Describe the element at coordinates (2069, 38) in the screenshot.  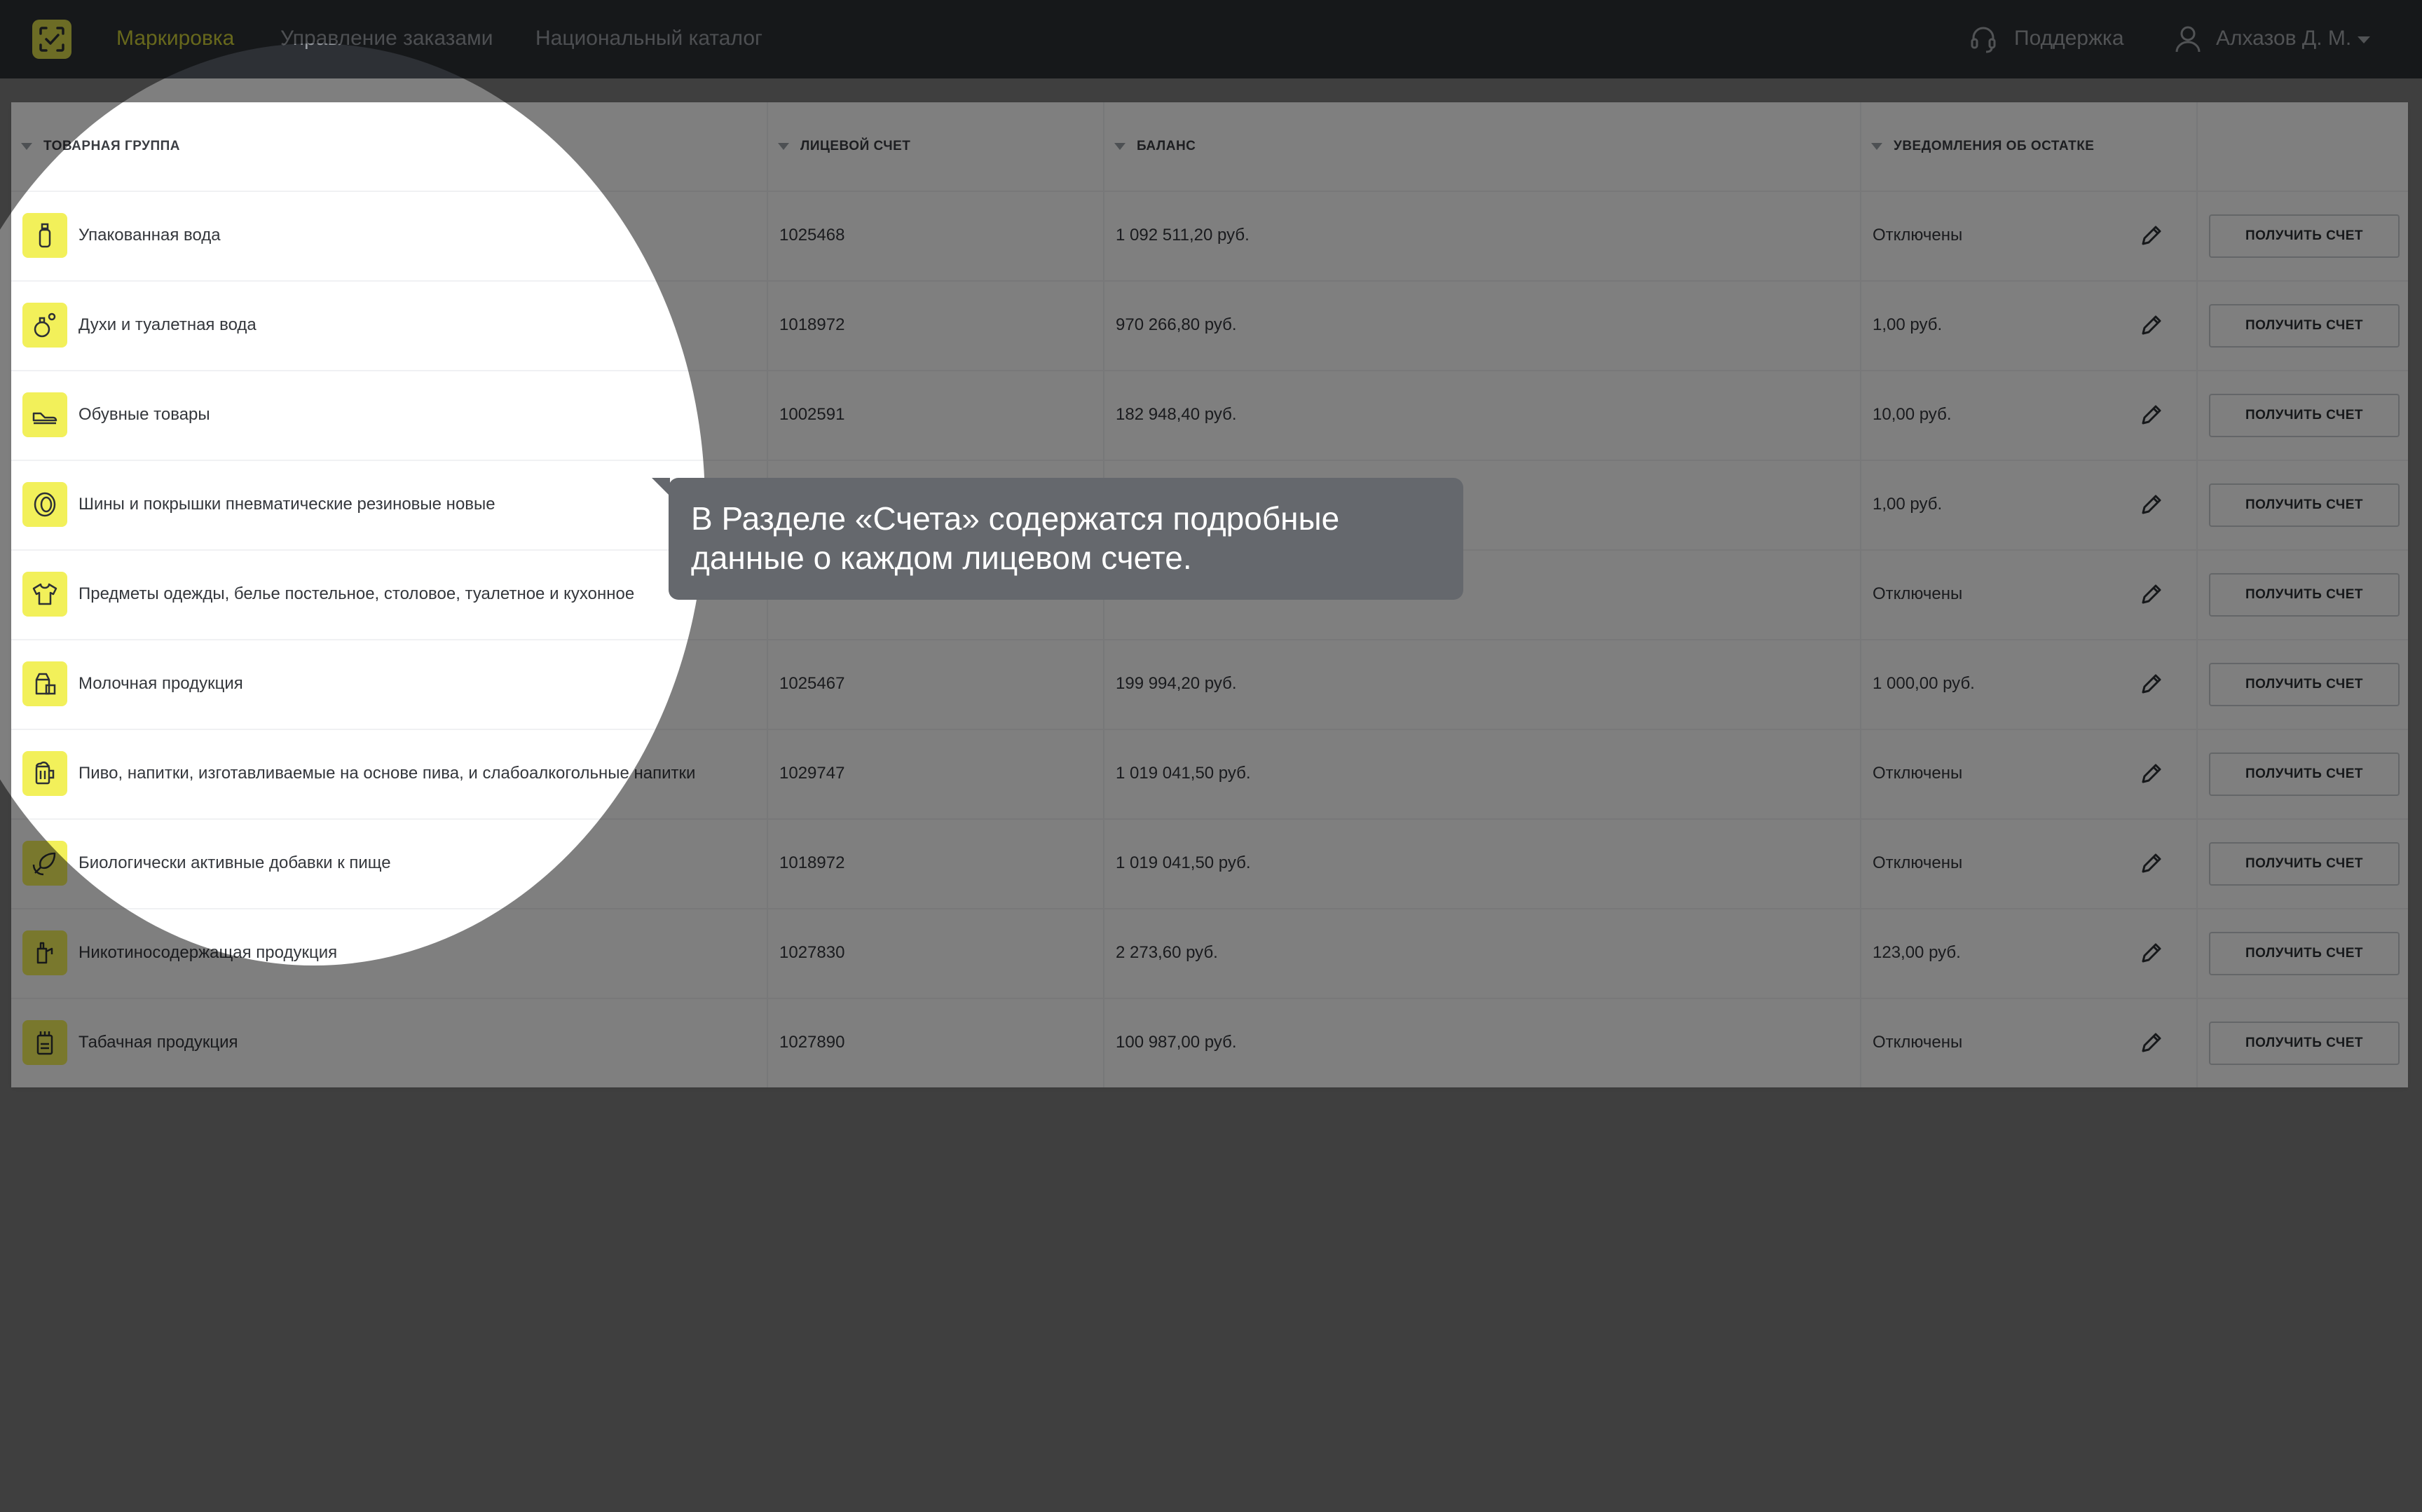
I see `support-link: Поддержка` at that location.